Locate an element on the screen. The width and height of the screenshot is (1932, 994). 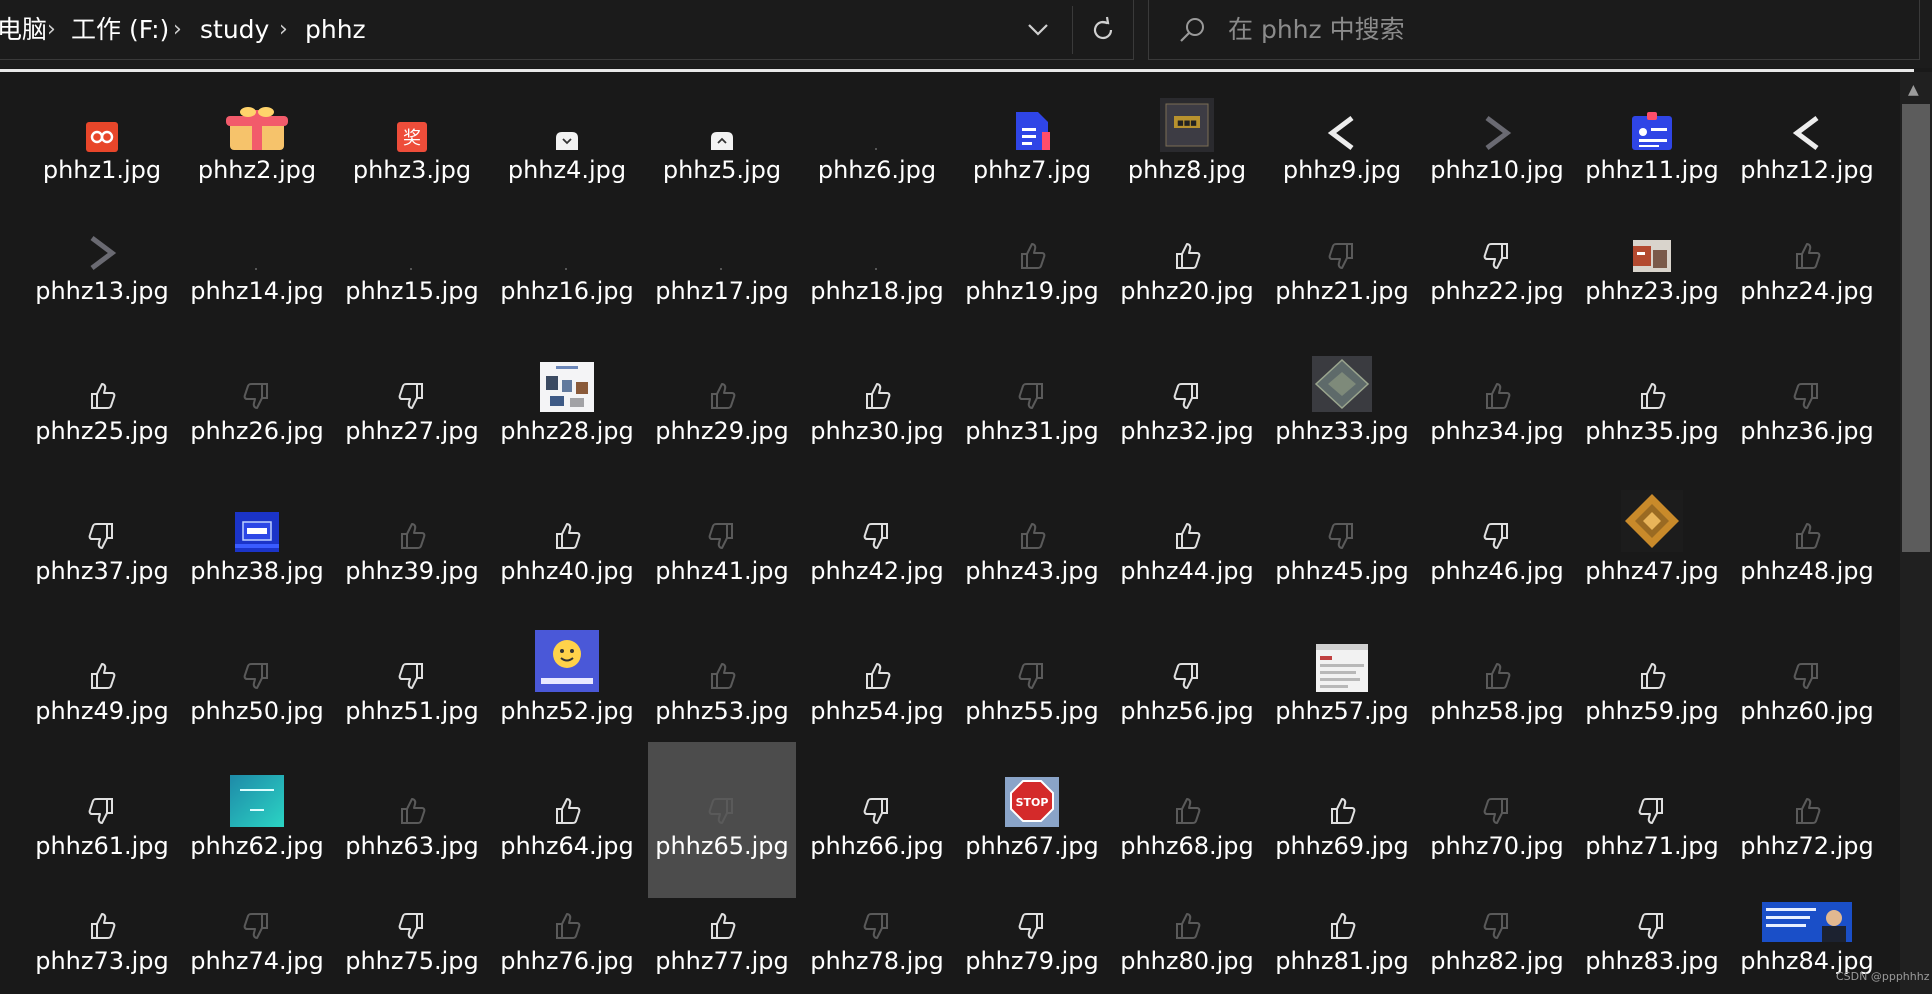
scroll-up-icon: ▲ is located at coordinates (1913, 90).